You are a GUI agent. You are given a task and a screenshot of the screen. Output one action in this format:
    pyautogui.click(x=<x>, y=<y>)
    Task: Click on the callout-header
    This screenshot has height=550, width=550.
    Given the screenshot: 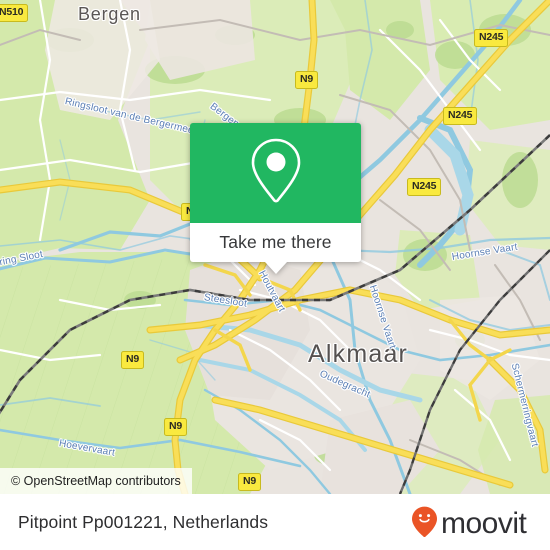 What is the action you would take?
    pyautogui.click(x=275, y=173)
    